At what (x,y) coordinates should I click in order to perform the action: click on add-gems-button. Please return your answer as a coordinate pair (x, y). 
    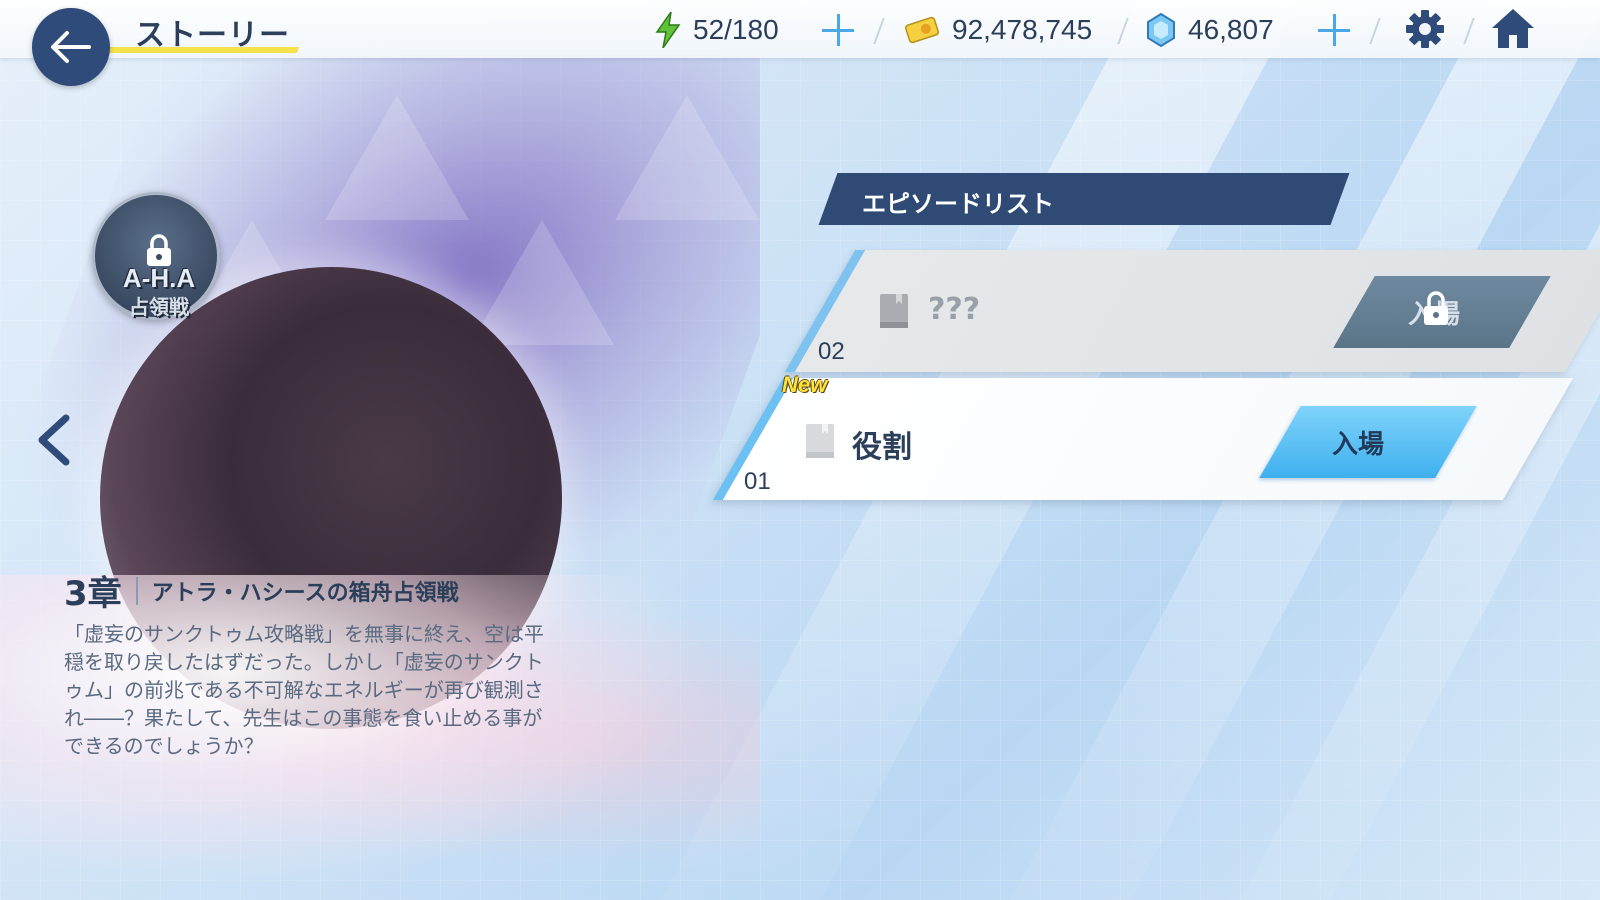
    Looking at the image, I should click on (1334, 30).